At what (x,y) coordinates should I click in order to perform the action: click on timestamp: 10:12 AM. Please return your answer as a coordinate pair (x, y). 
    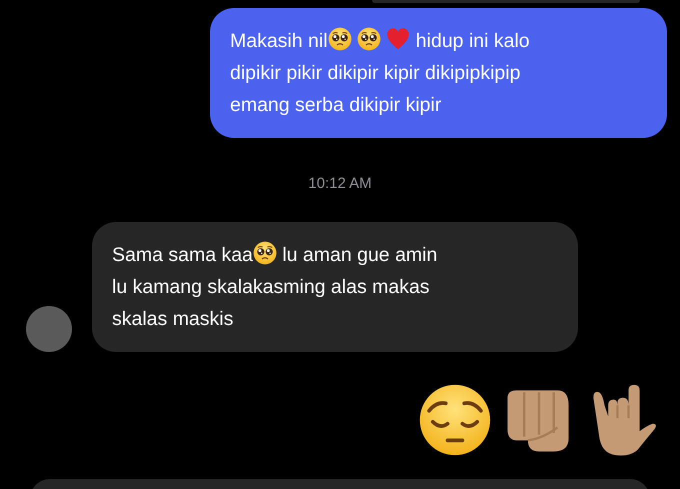
    Looking at the image, I should click on (340, 184).